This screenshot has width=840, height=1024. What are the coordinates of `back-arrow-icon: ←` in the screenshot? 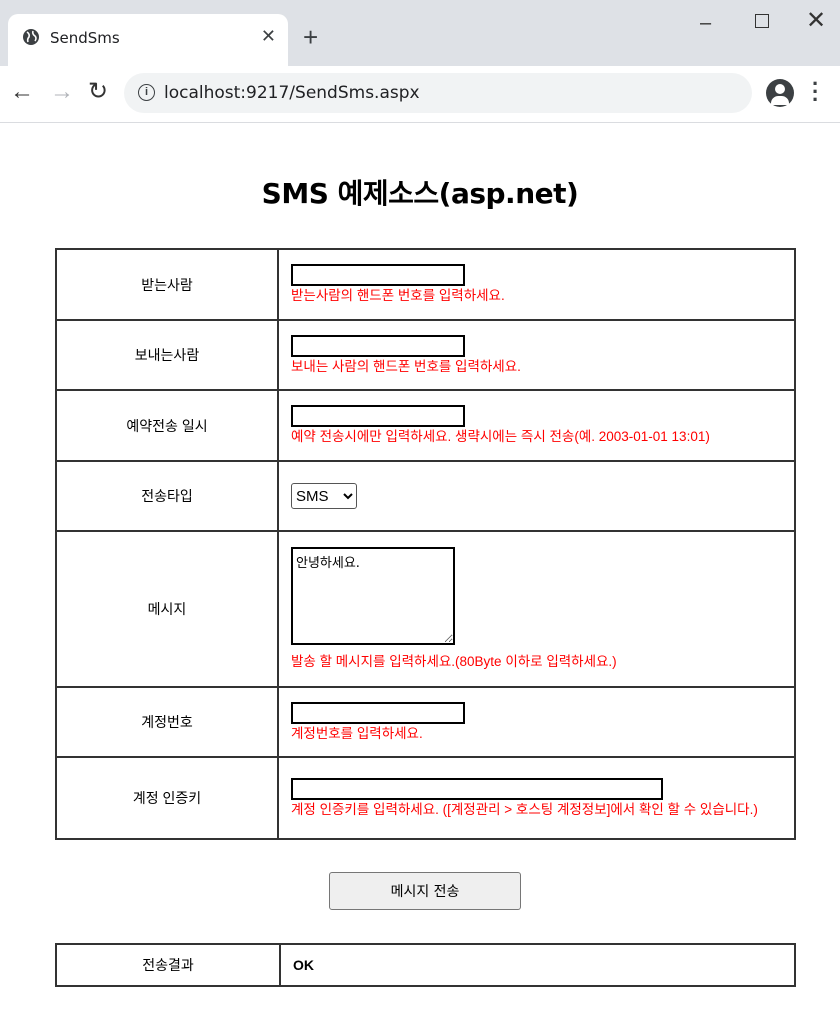 It's located at (22, 92).